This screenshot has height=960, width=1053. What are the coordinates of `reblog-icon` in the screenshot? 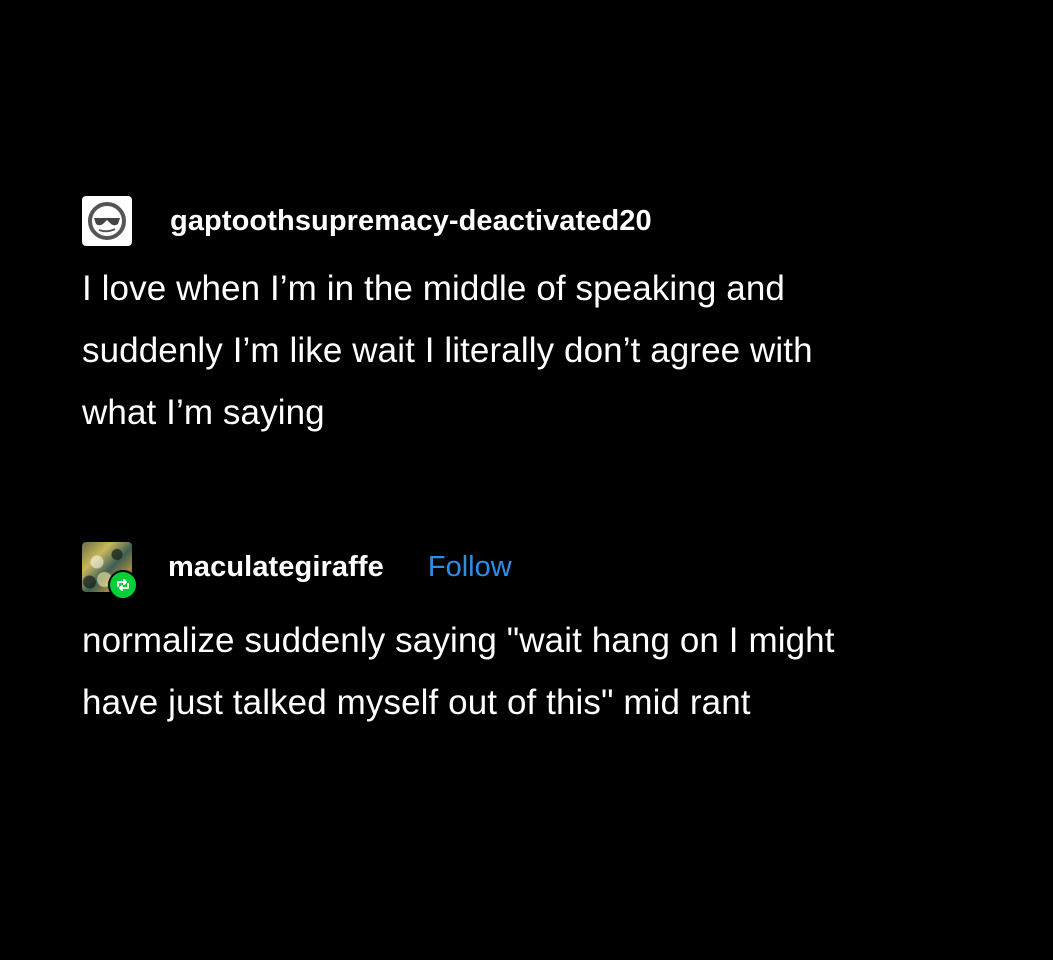 It's located at (123, 585).